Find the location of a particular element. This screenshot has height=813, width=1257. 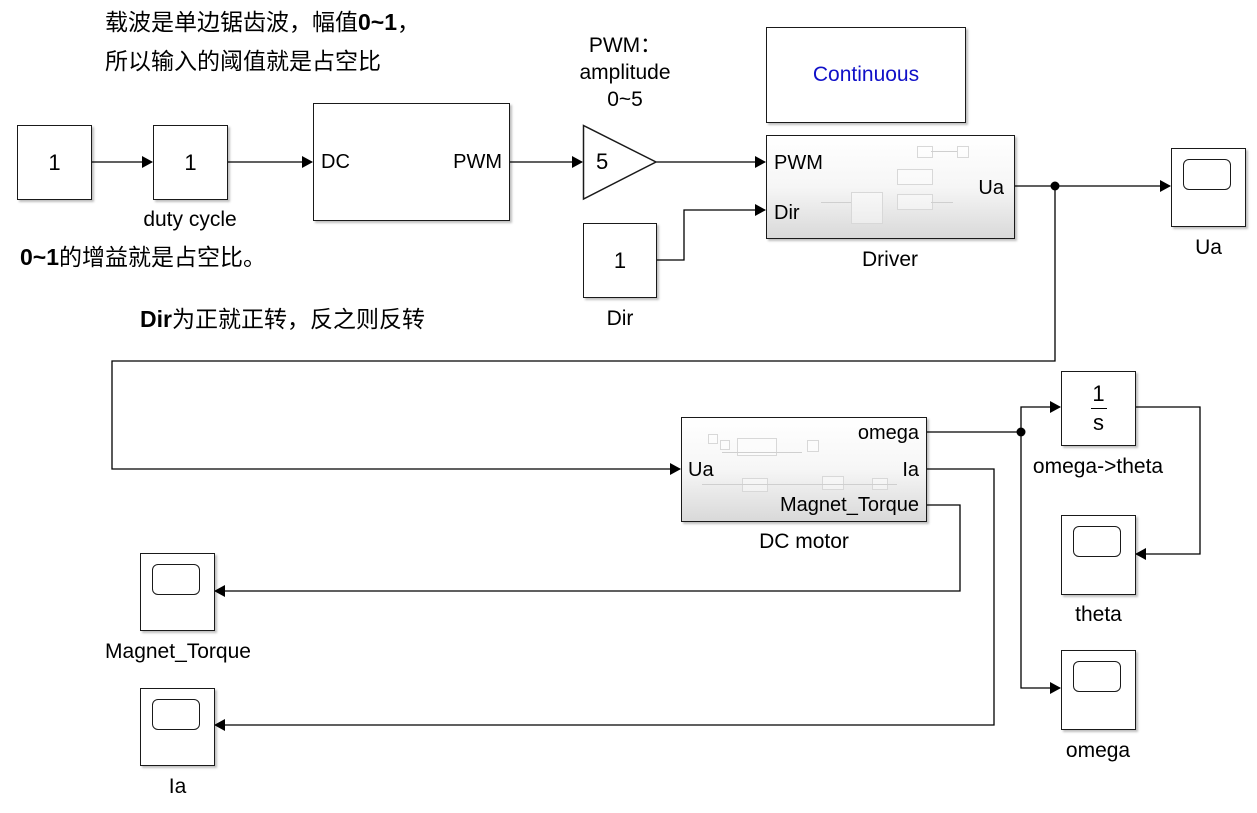

port-dir: Dir is located at coordinates (787, 213).